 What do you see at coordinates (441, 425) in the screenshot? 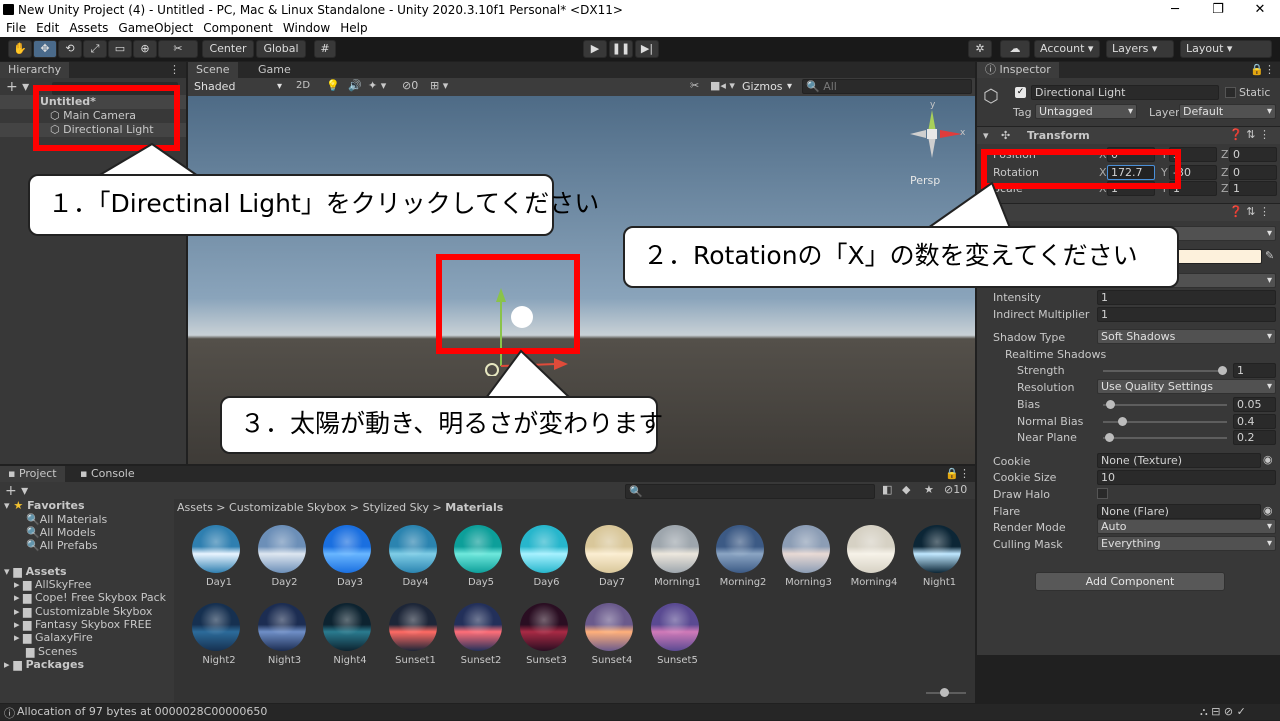
I see `callout-step-3: ３．太陽が動き、明るさが変わります` at bounding box center [441, 425].